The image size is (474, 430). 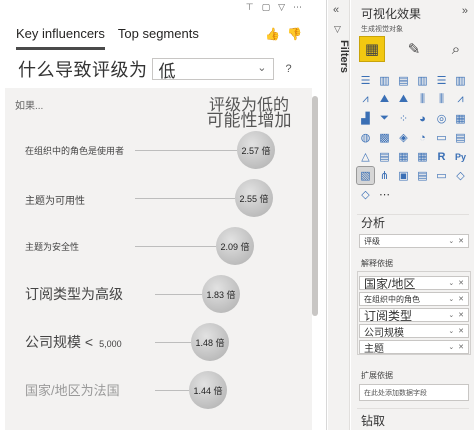 I want to click on r-visual-icon: R, so click(x=441, y=156).